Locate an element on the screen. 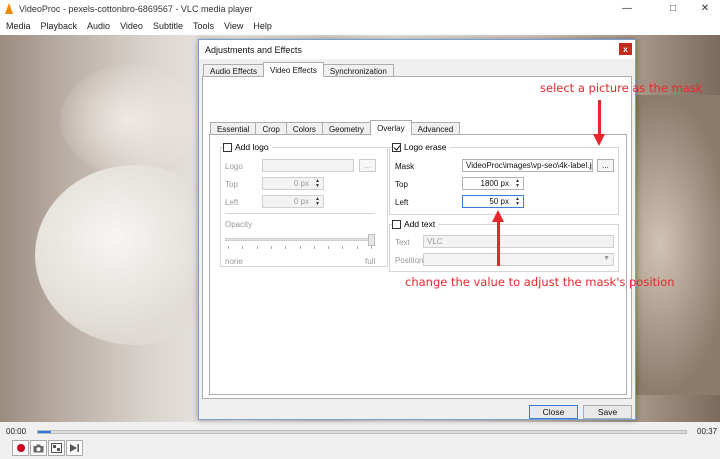  divider is located at coordinates (300, 213).